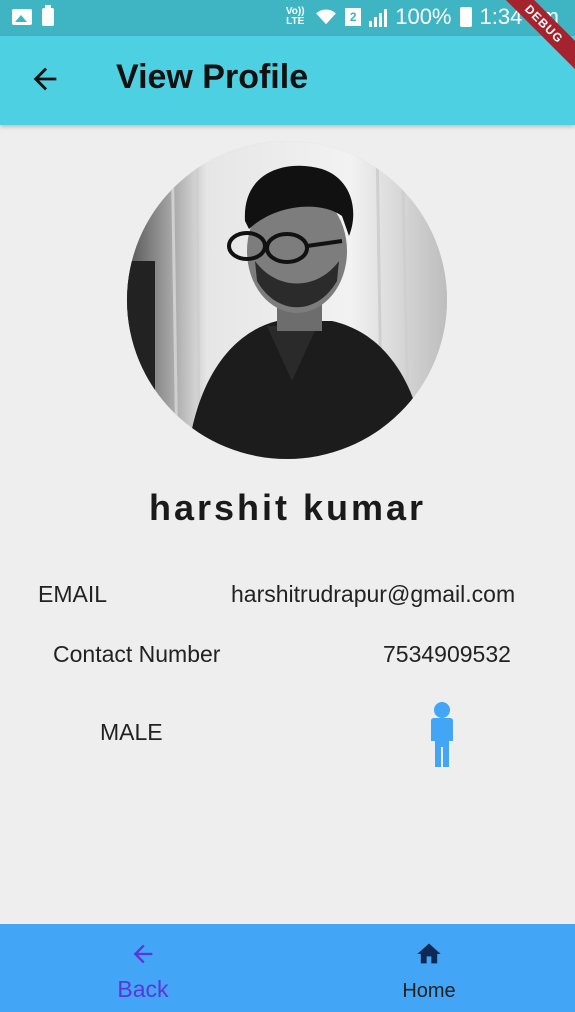  I want to click on app-bar: View Profile, so click(287, 80).